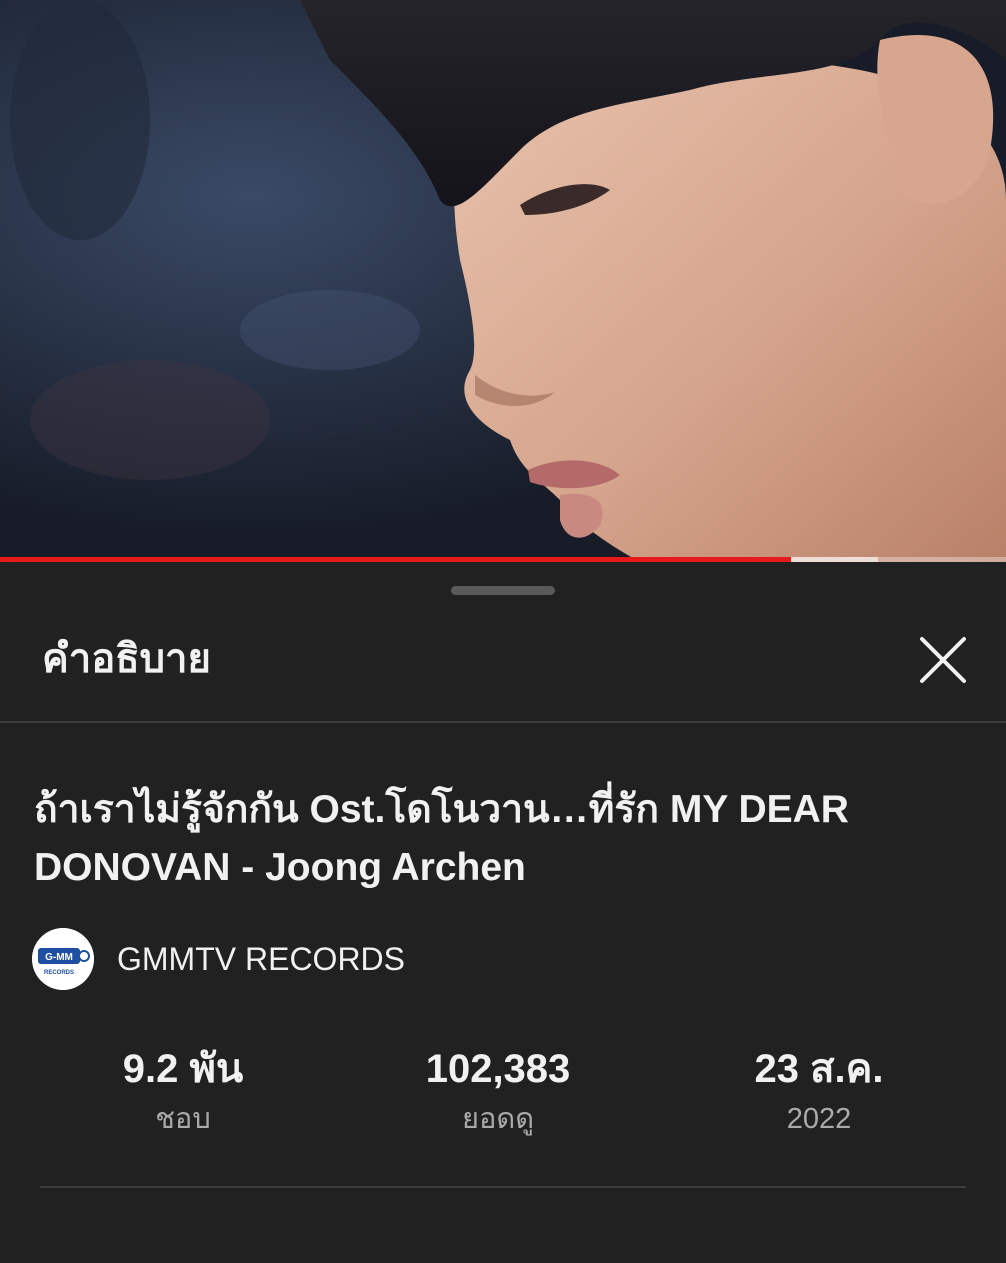  What do you see at coordinates (395, 559) in the screenshot?
I see `progress-played` at bounding box center [395, 559].